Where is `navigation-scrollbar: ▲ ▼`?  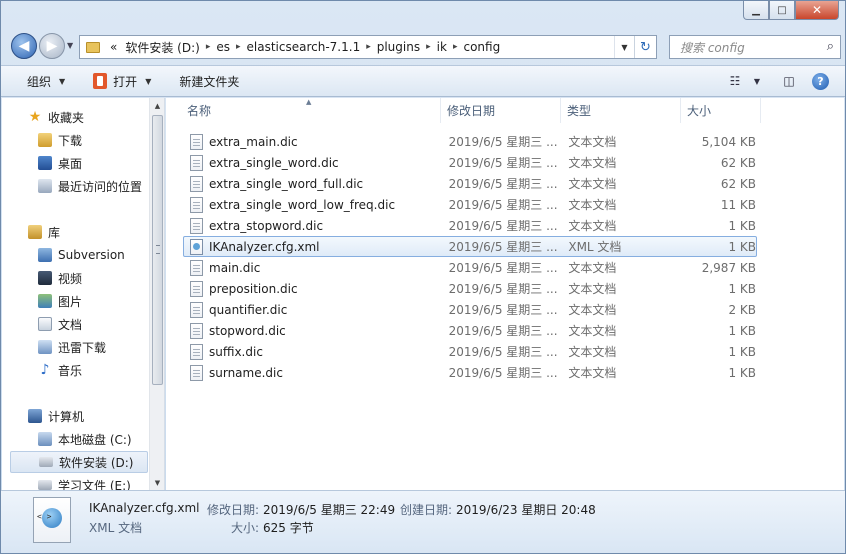 navigation-scrollbar: ▲ ▼ is located at coordinates (156, 294).